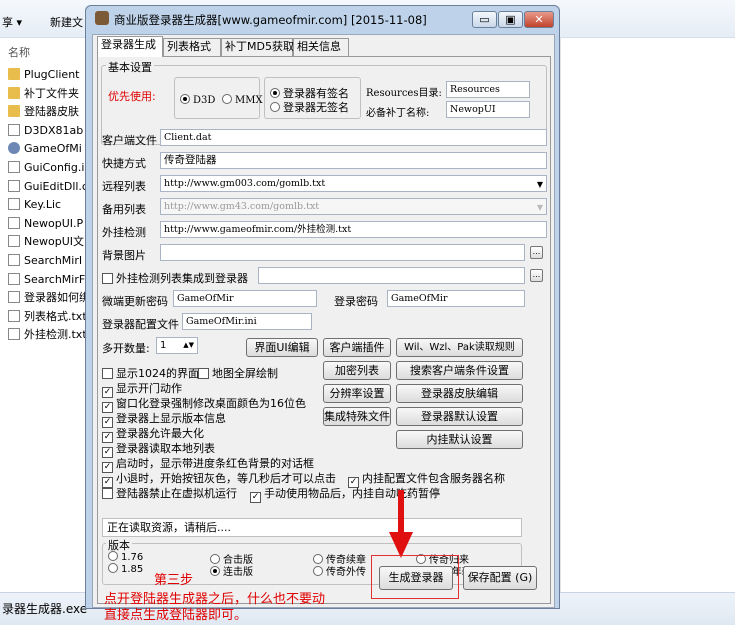 This screenshot has width=735, height=625. Describe the element at coordinates (107, 278) in the screenshot. I see `integrate-plugin-checkbox` at that location.